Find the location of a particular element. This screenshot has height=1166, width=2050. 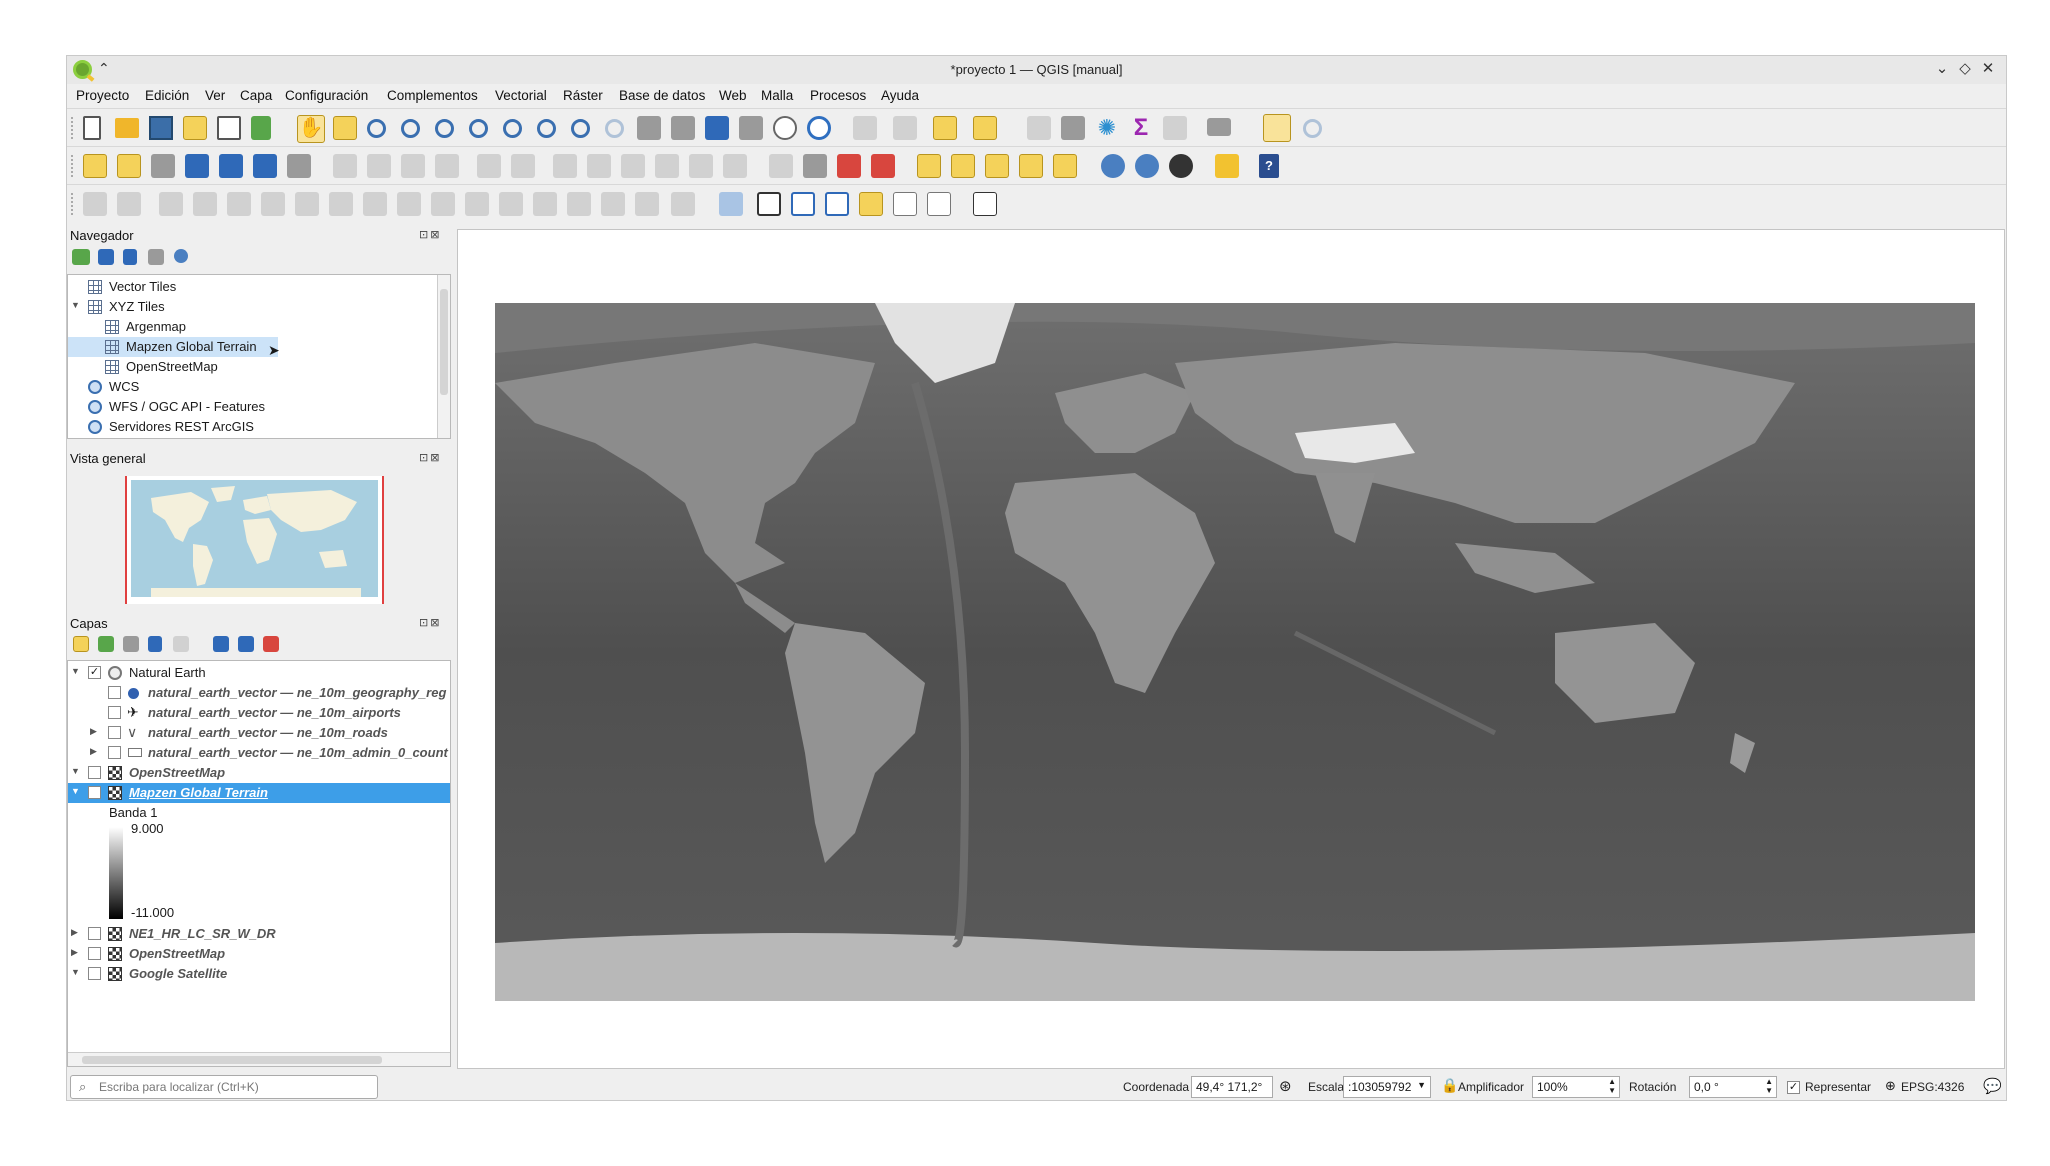

overview-panel-buttons: ⊡⊠ is located at coordinates (430, 457).